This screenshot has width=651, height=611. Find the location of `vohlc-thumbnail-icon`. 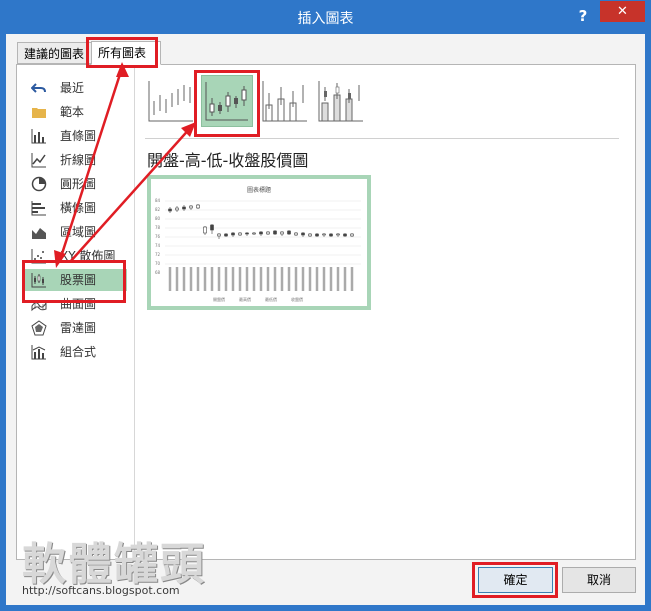

vohlc-thumbnail-icon is located at coordinates (340, 101).